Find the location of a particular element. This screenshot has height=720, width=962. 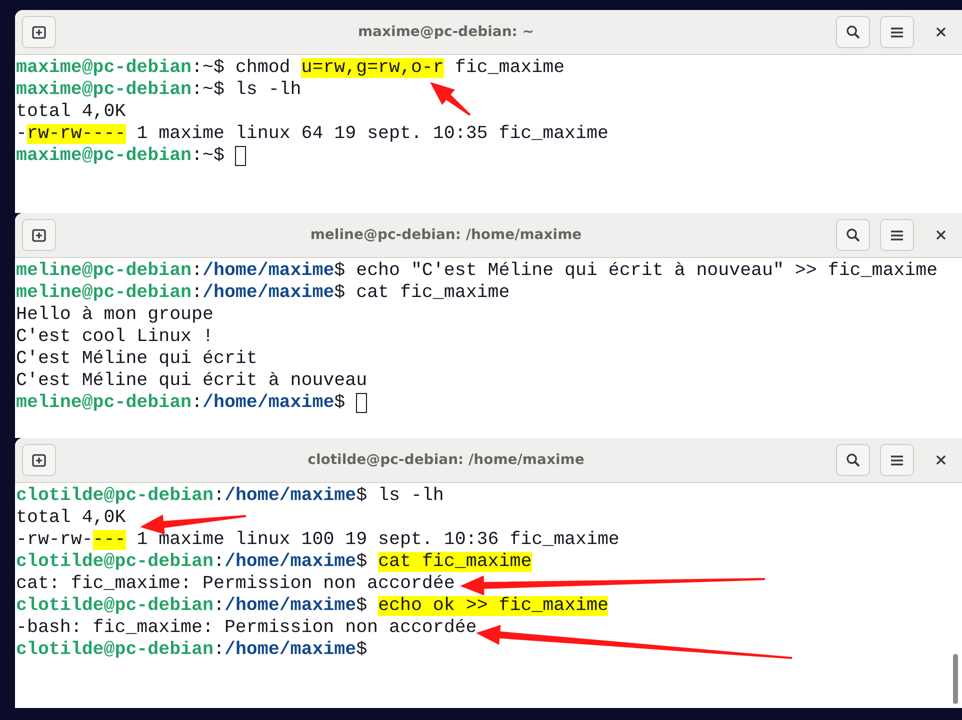

terminal-line: clotilde@pc-debian:/home/maxime$ is located at coordinates (192, 650).